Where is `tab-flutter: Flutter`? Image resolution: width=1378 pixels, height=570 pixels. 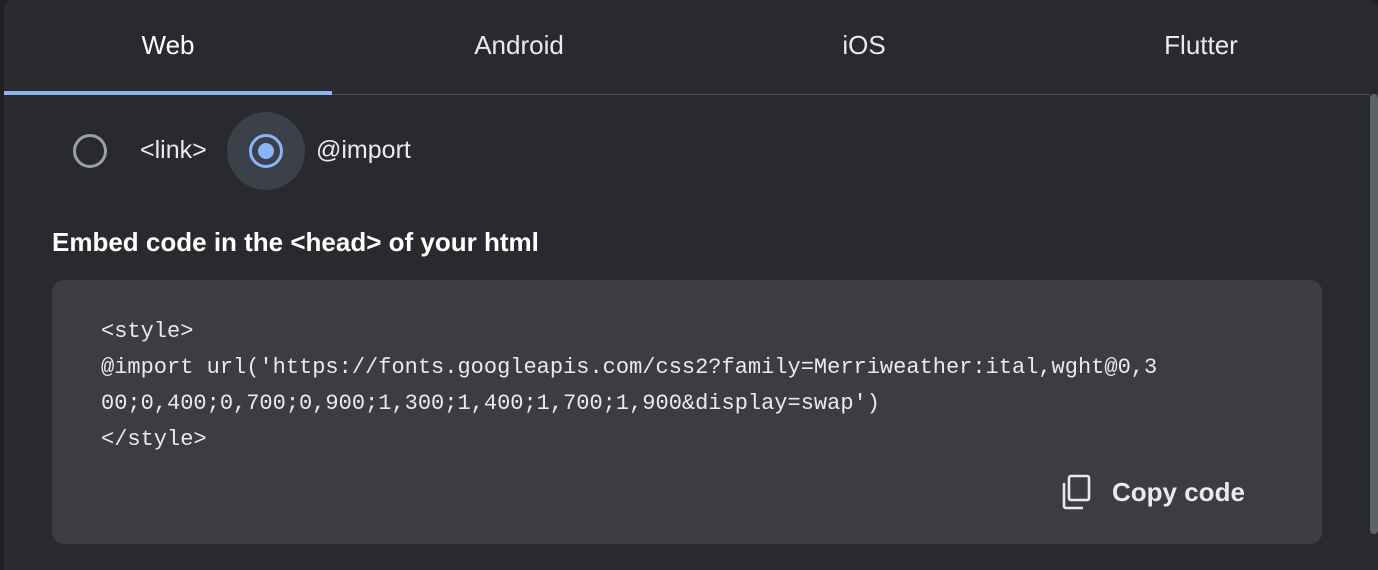 tab-flutter: Flutter is located at coordinates (1200, 47).